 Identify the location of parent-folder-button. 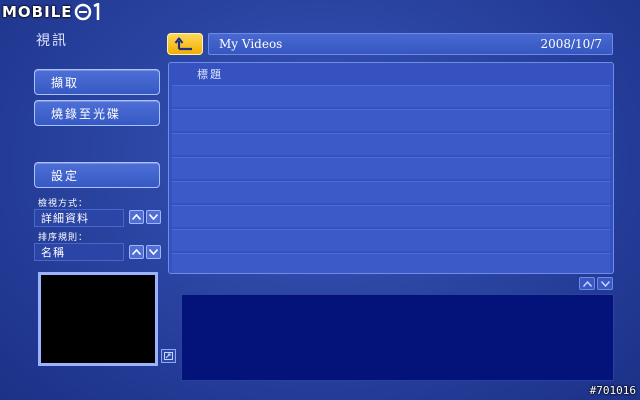
(185, 44).